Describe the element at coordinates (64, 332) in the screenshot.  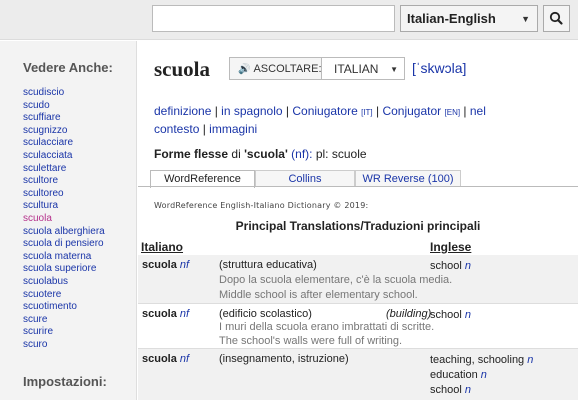
I see `sidebar-item-scurire: scurire` at that location.